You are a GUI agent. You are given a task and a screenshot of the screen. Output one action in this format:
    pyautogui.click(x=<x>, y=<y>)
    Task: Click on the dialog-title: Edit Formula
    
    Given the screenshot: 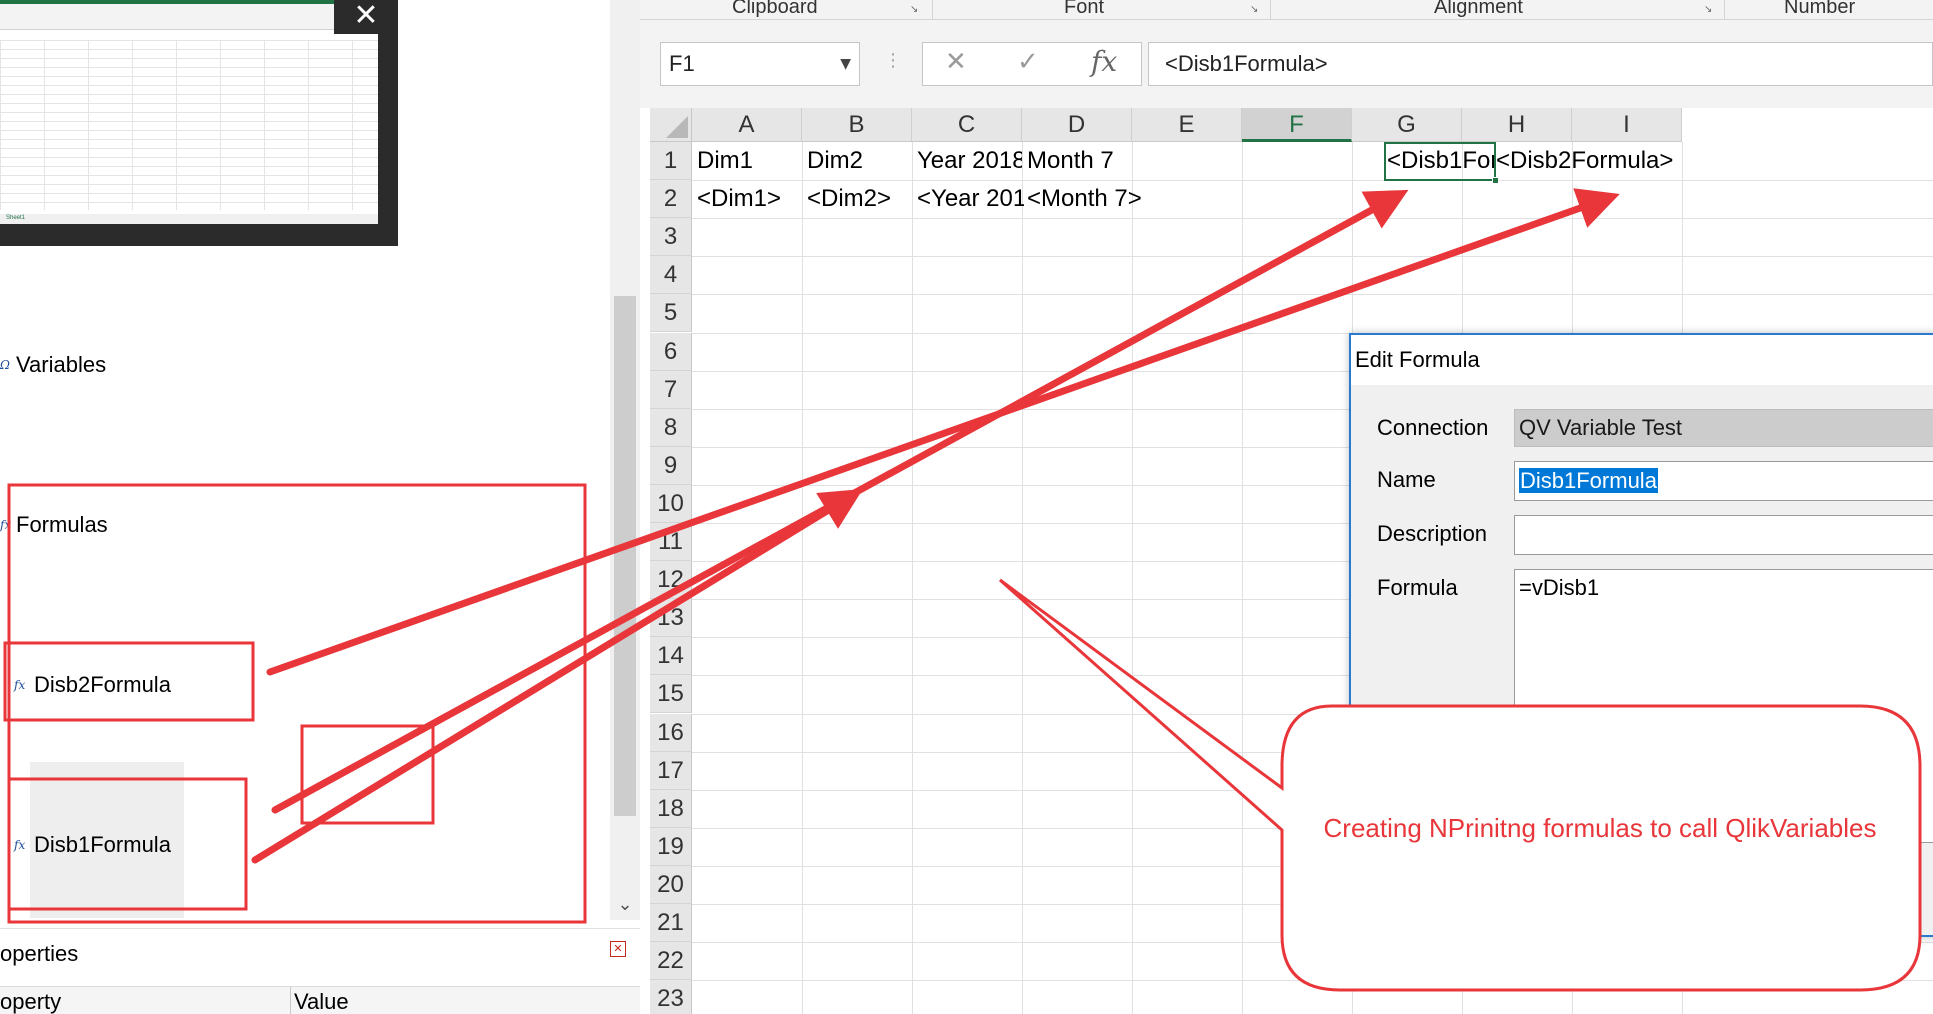 What is the action you would take?
    pyautogui.click(x=1417, y=359)
    